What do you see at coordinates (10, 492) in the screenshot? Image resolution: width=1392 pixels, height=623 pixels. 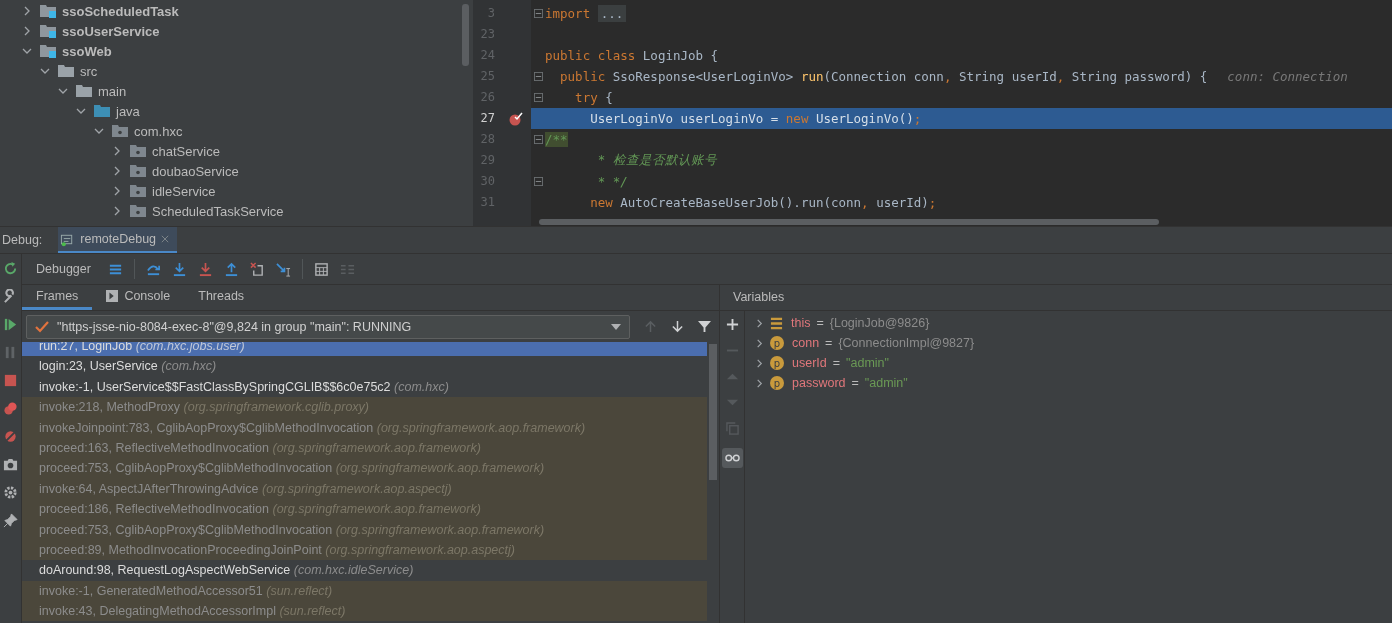 I see `settings-icon` at bounding box center [10, 492].